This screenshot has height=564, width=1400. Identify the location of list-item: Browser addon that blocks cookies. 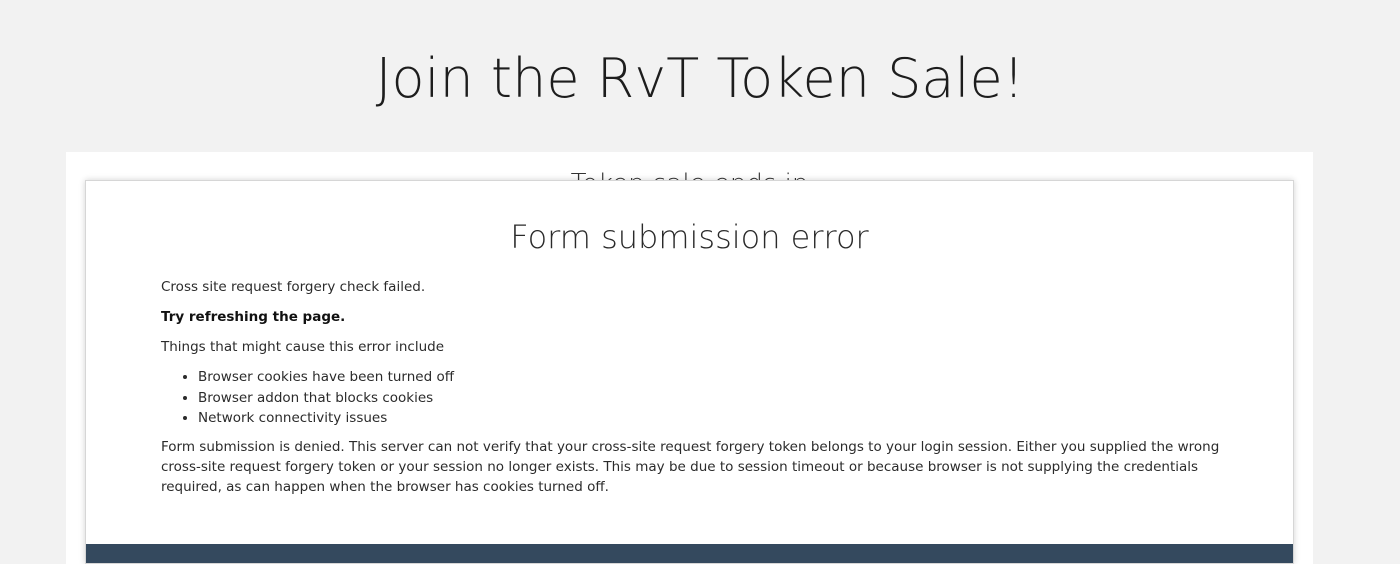
(709, 398).